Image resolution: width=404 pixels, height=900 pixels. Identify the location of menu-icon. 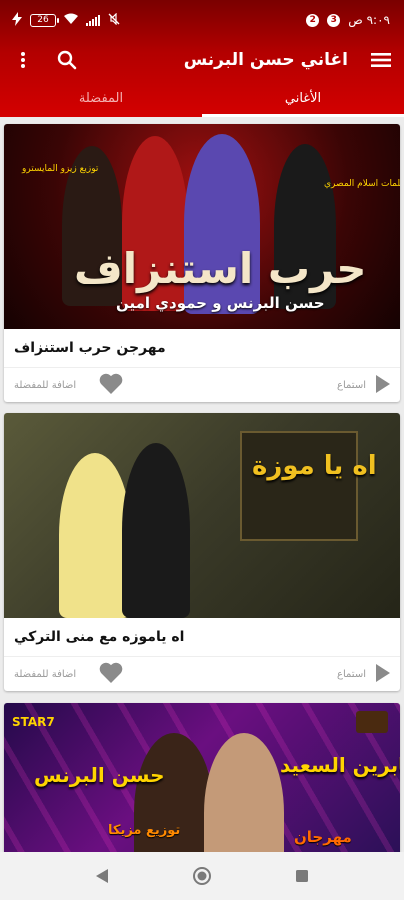
(381, 60).